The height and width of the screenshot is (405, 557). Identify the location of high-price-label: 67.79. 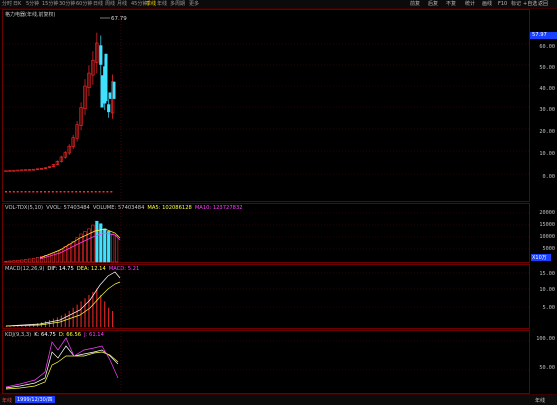
(119, 19).